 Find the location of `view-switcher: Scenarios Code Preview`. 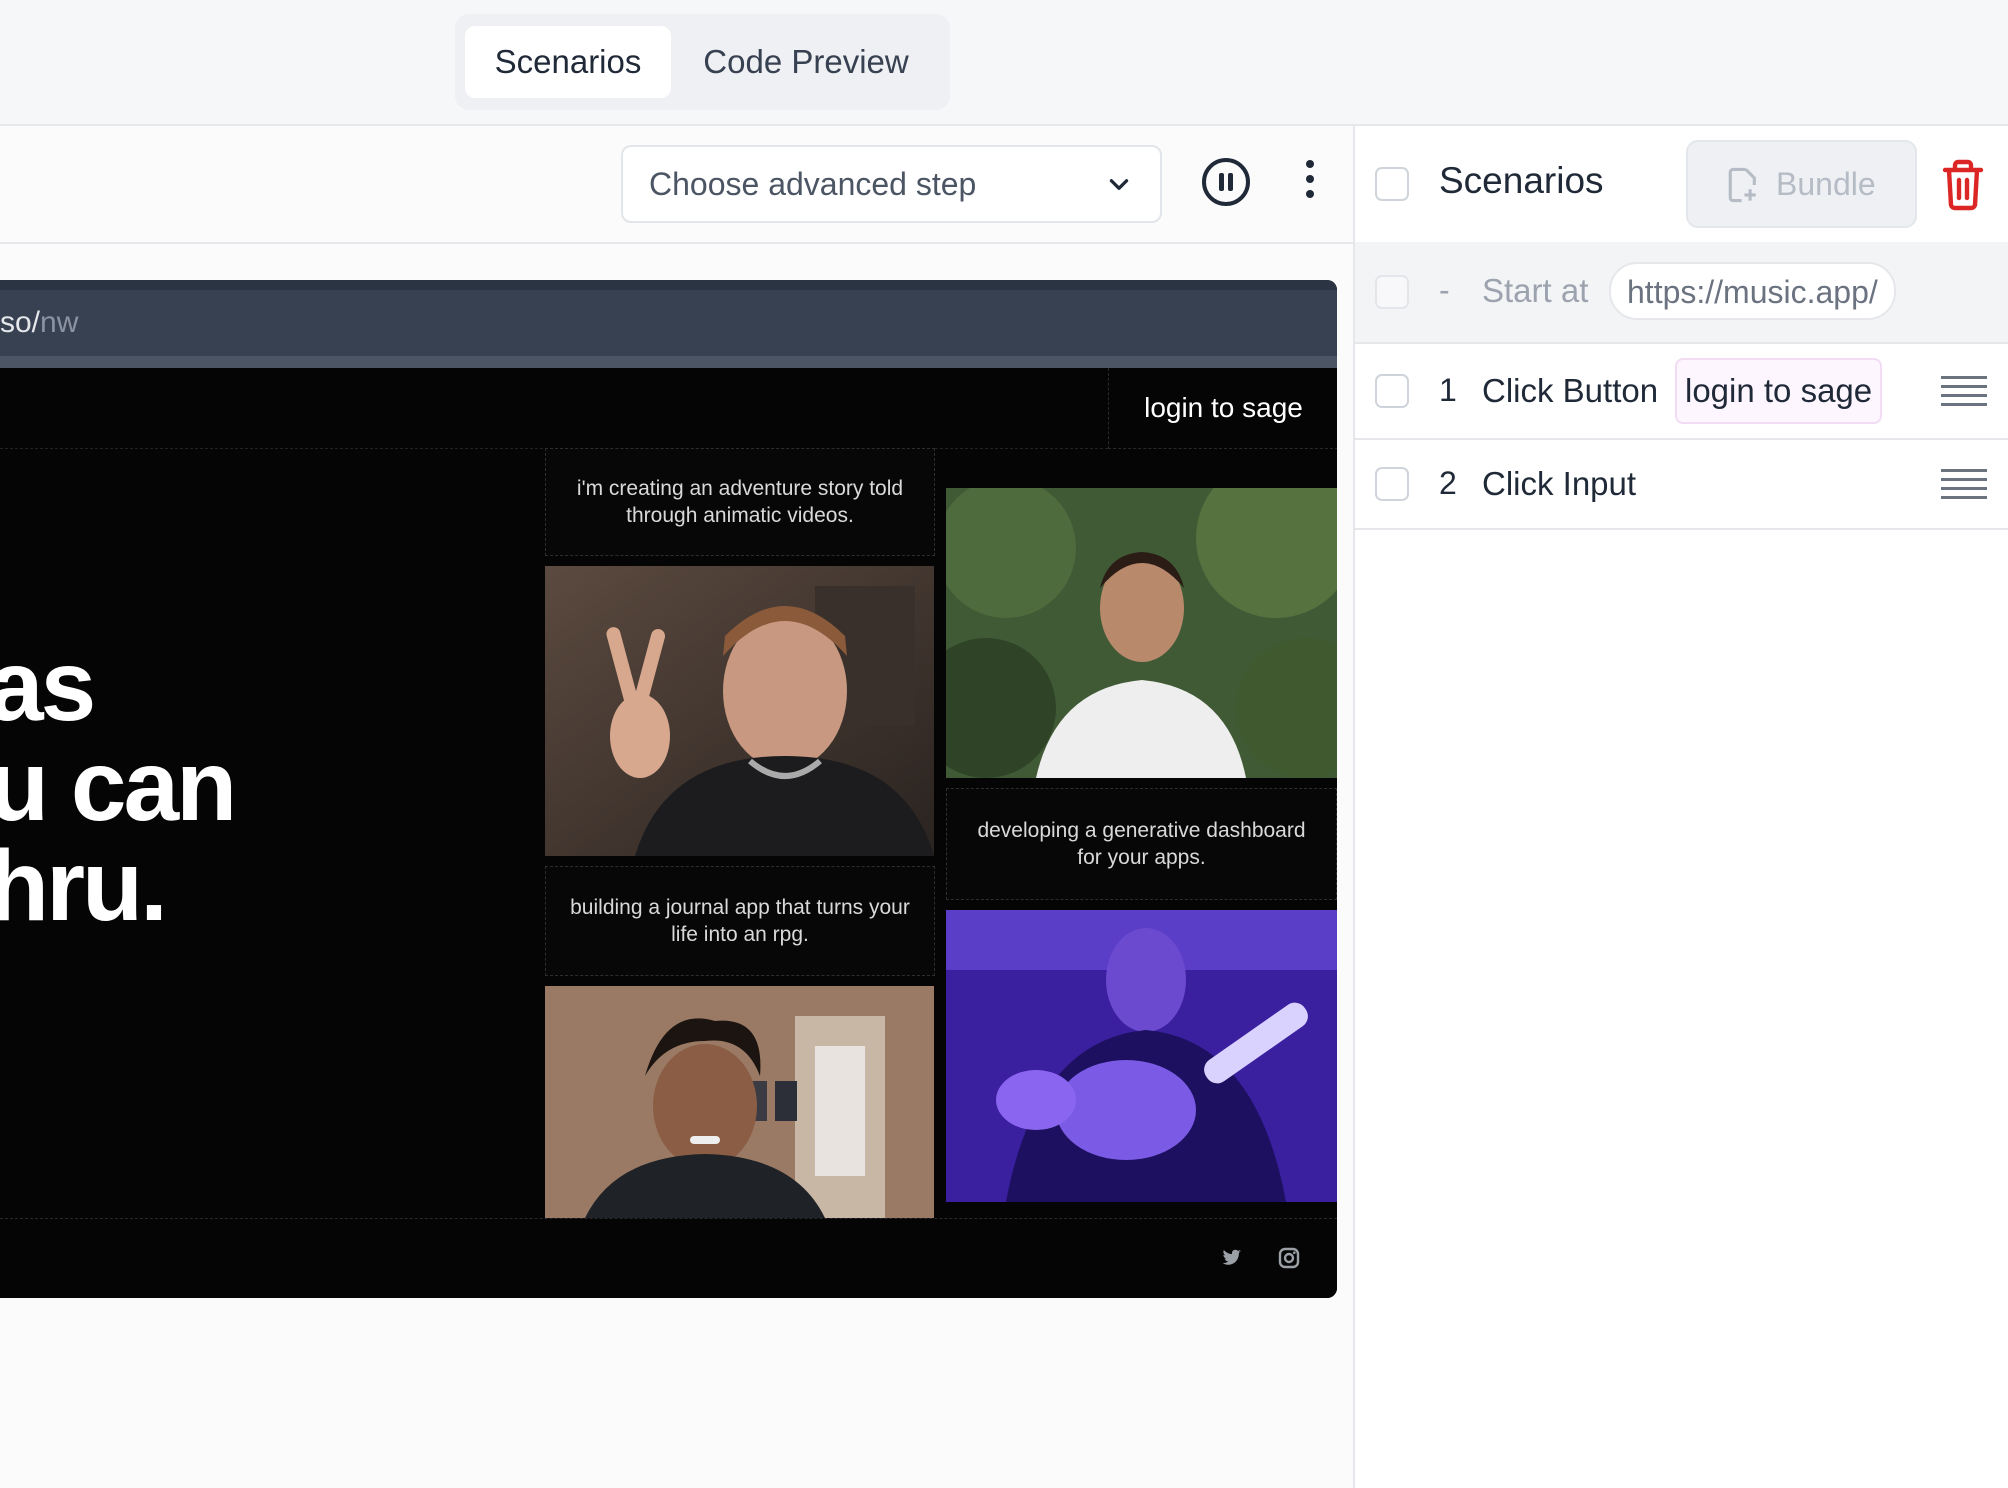

view-switcher: Scenarios Code Preview is located at coordinates (702, 62).